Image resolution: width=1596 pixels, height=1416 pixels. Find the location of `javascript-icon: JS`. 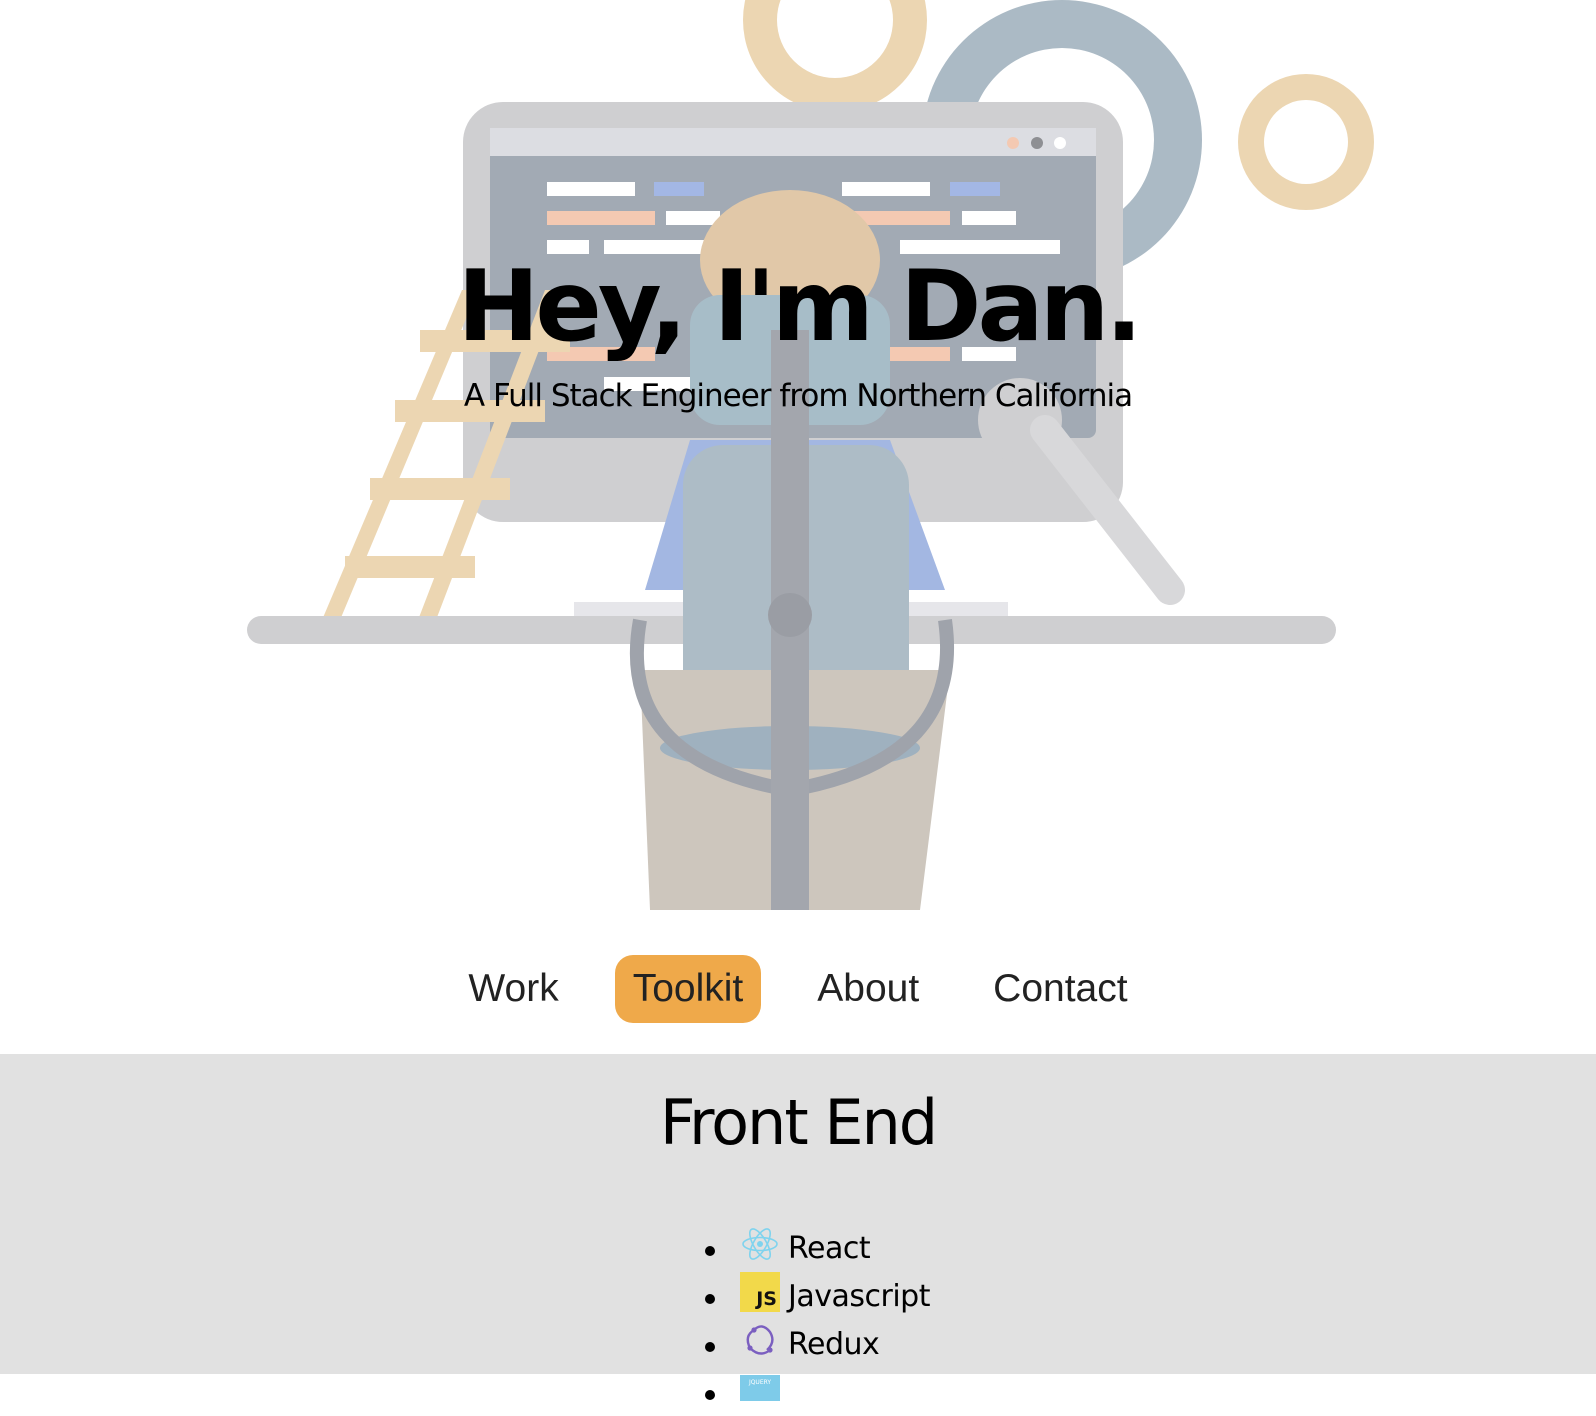

javascript-icon: JS is located at coordinates (760, 1292).